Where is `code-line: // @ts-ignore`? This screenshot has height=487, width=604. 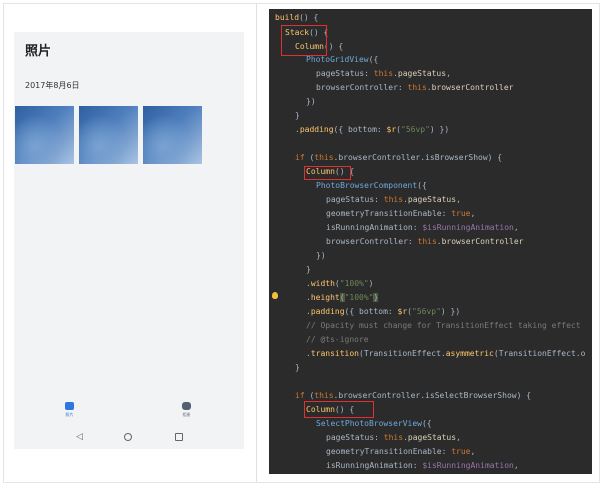
code-line: // @ts-ignore is located at coordinates (337, 339).